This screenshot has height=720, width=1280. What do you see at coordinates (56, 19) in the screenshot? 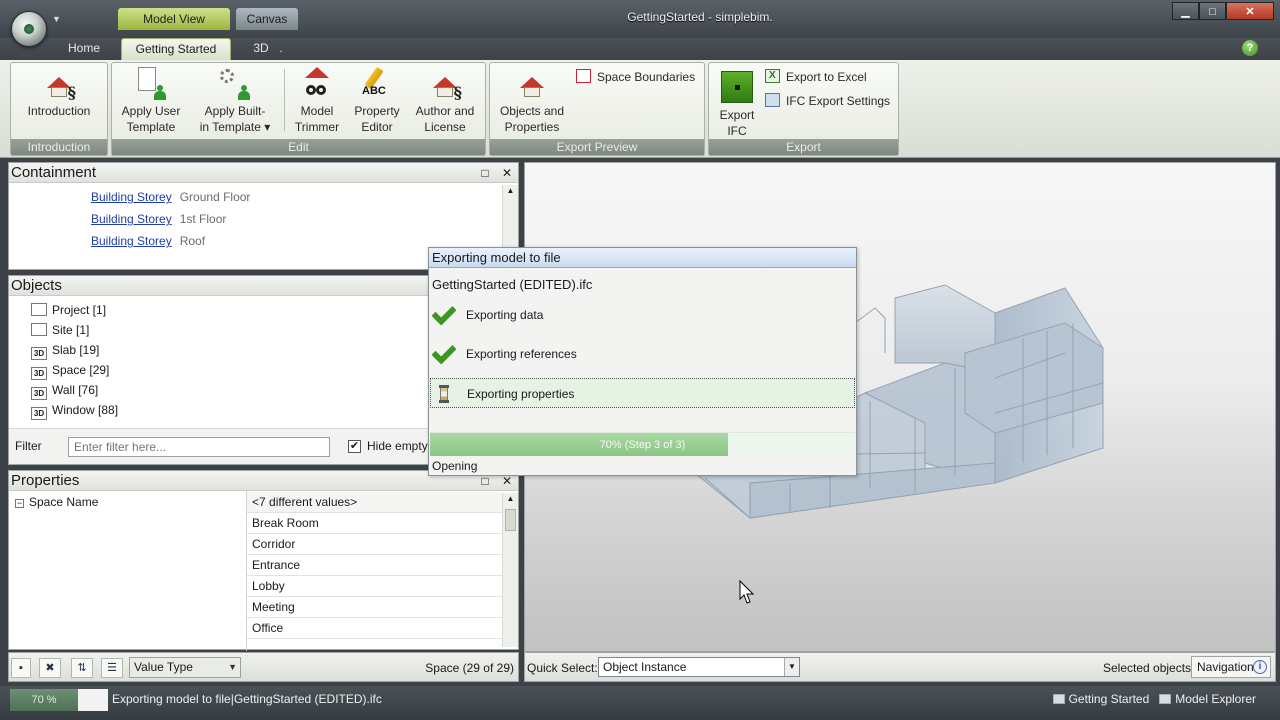
I see `quick-access-dropdown-icon: ▼` at bounding box center [56, 19].